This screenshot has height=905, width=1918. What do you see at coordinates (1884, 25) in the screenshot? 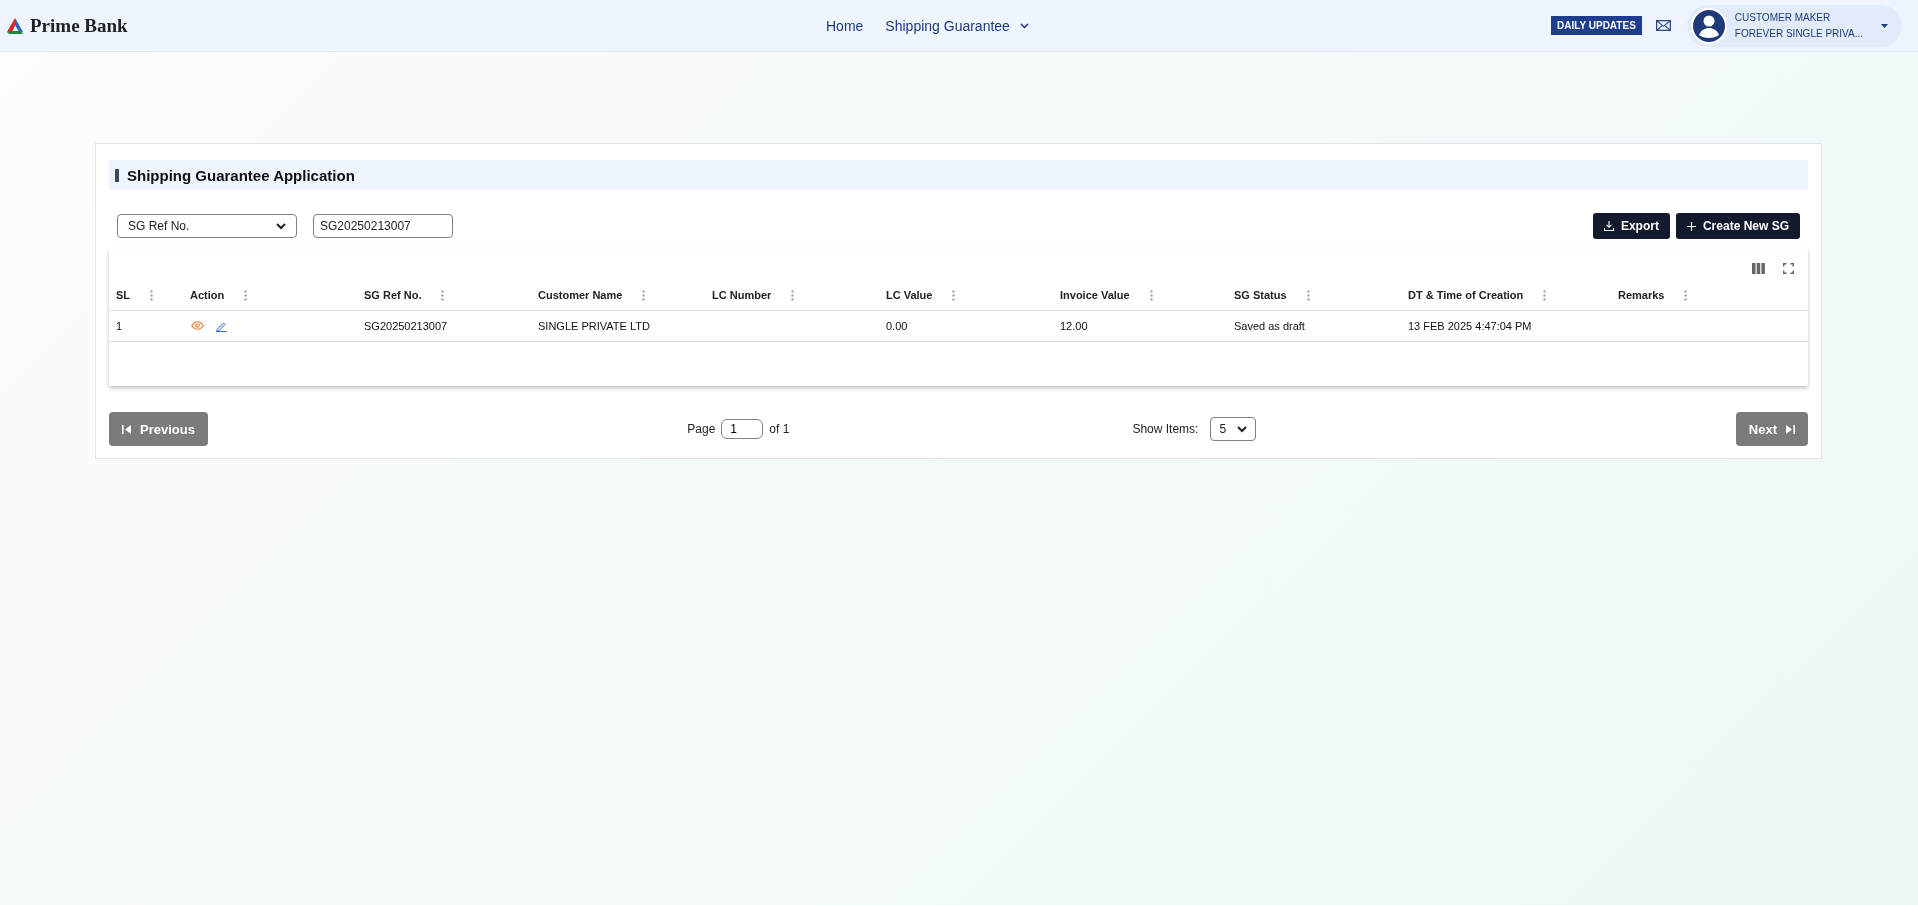
I see `caret-icon` at bounding box center [1884, 25].